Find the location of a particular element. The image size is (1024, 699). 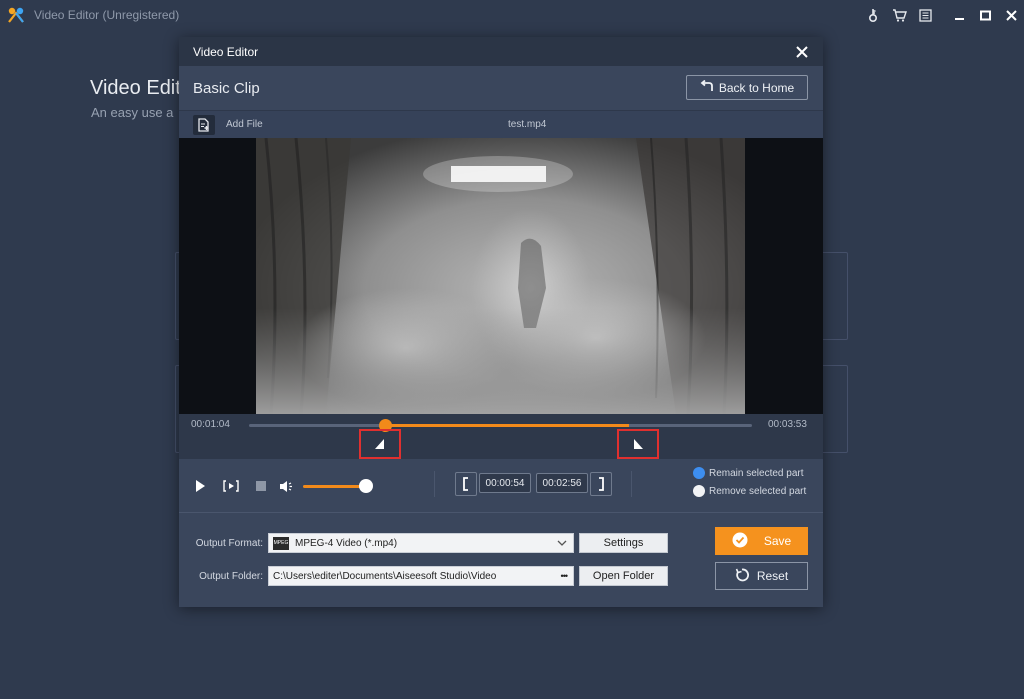

check-circle-icon is located at coordinates (740, 541).